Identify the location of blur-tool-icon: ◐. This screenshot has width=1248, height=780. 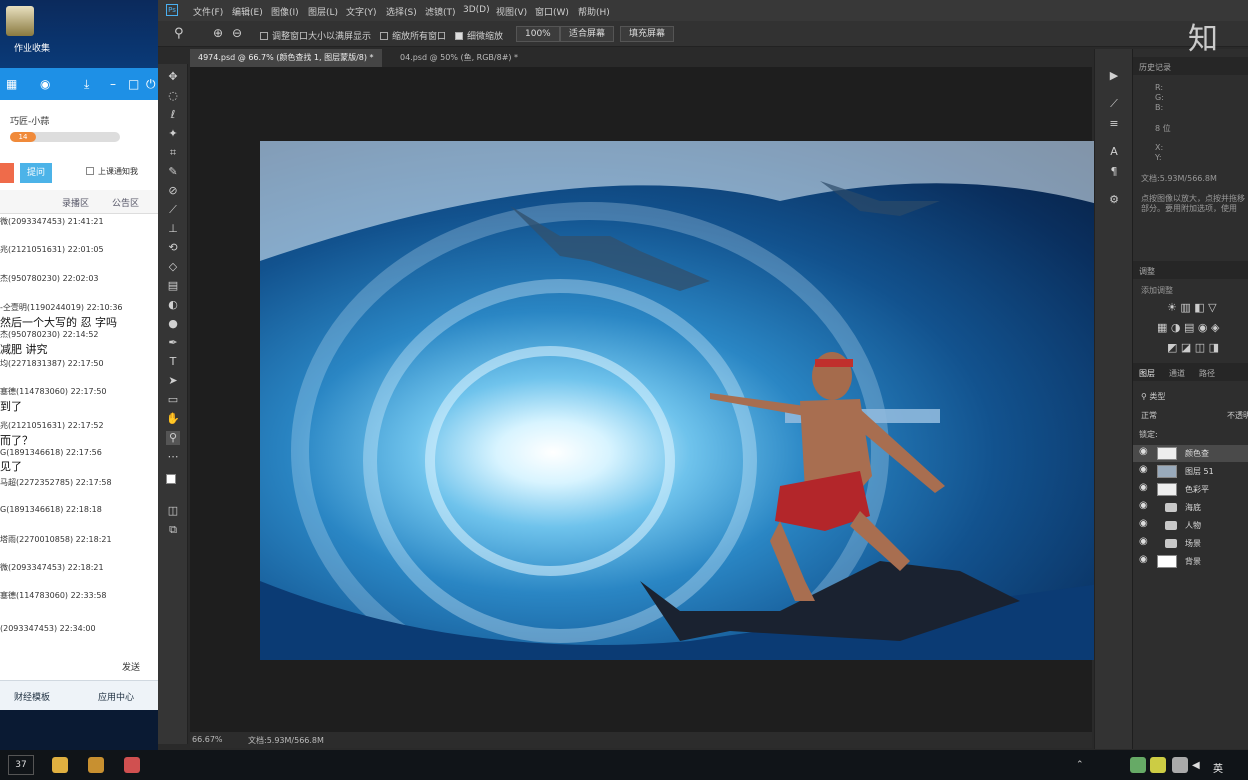
(173, 305).